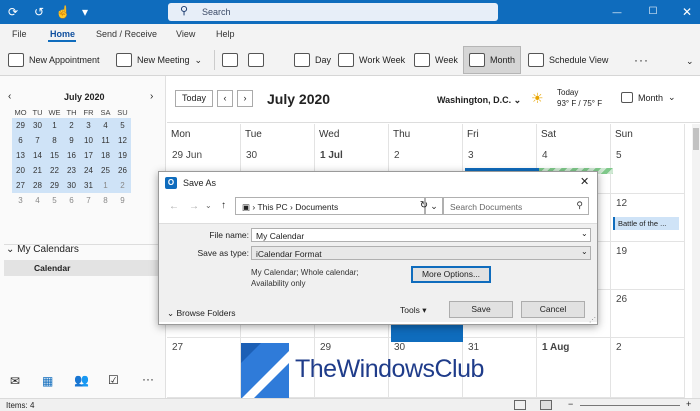 This screenshot has height=411, width=700. Describe the element at coordinates (225, 98) in the screenshot. I see `previous-period-button: ‹` at that location.